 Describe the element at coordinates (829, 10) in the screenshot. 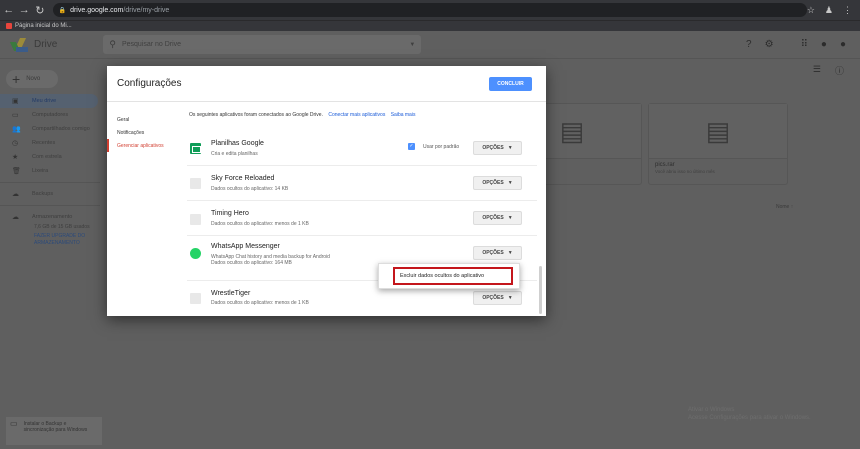

I see `extension-icon: ♟` at that location.